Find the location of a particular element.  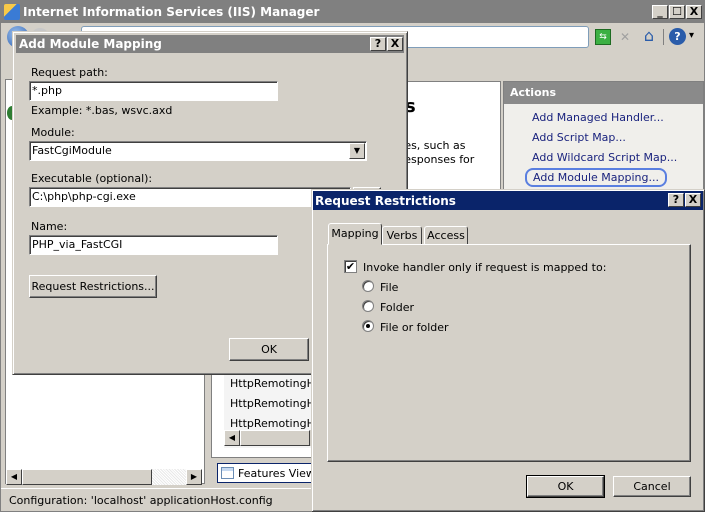

tab-verbs: Verbs is located at coordinates (402, 235).